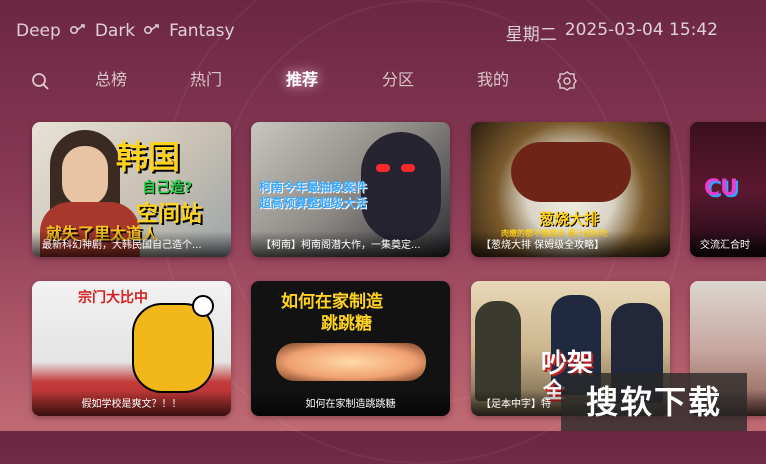 This screenshot has height=464, width=766. What do you see at coordinates (641, 30) in the screenshot?
I see `datetime-label: 2025-03-04 15:42` at bounding box center [641, 30].